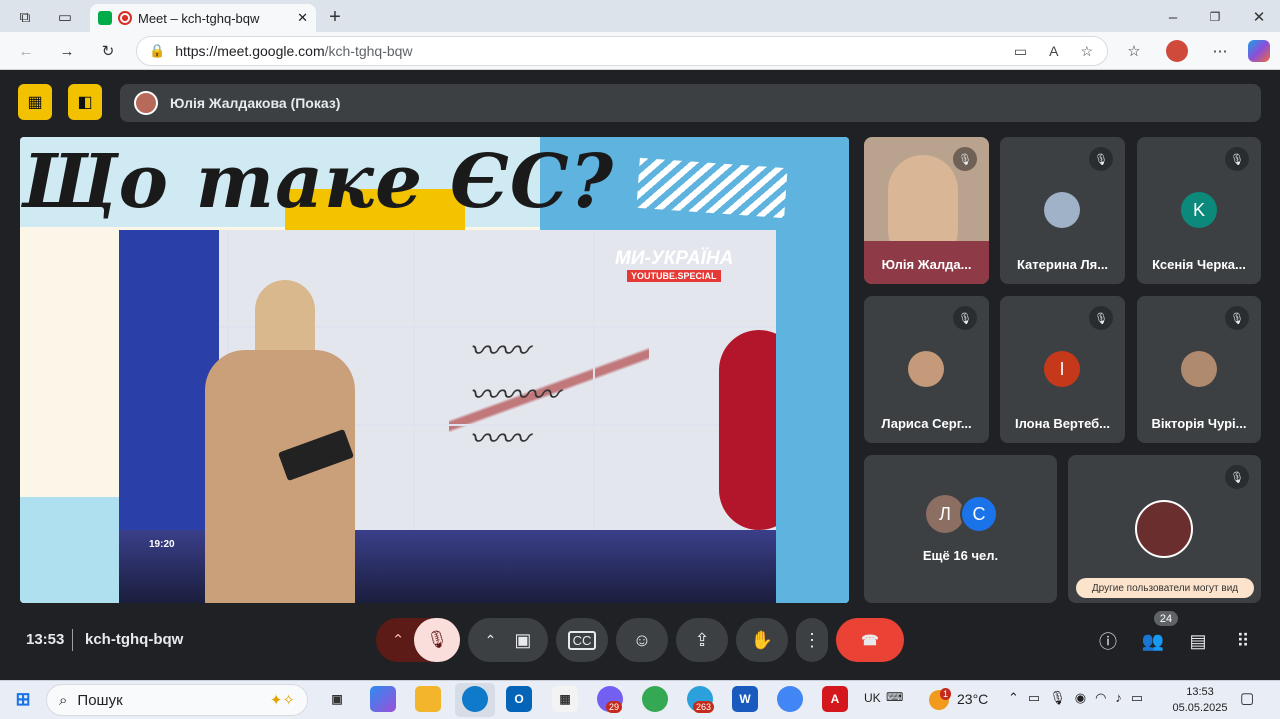  I want to click on notifications-icon: ▢, so click(1247, 698).